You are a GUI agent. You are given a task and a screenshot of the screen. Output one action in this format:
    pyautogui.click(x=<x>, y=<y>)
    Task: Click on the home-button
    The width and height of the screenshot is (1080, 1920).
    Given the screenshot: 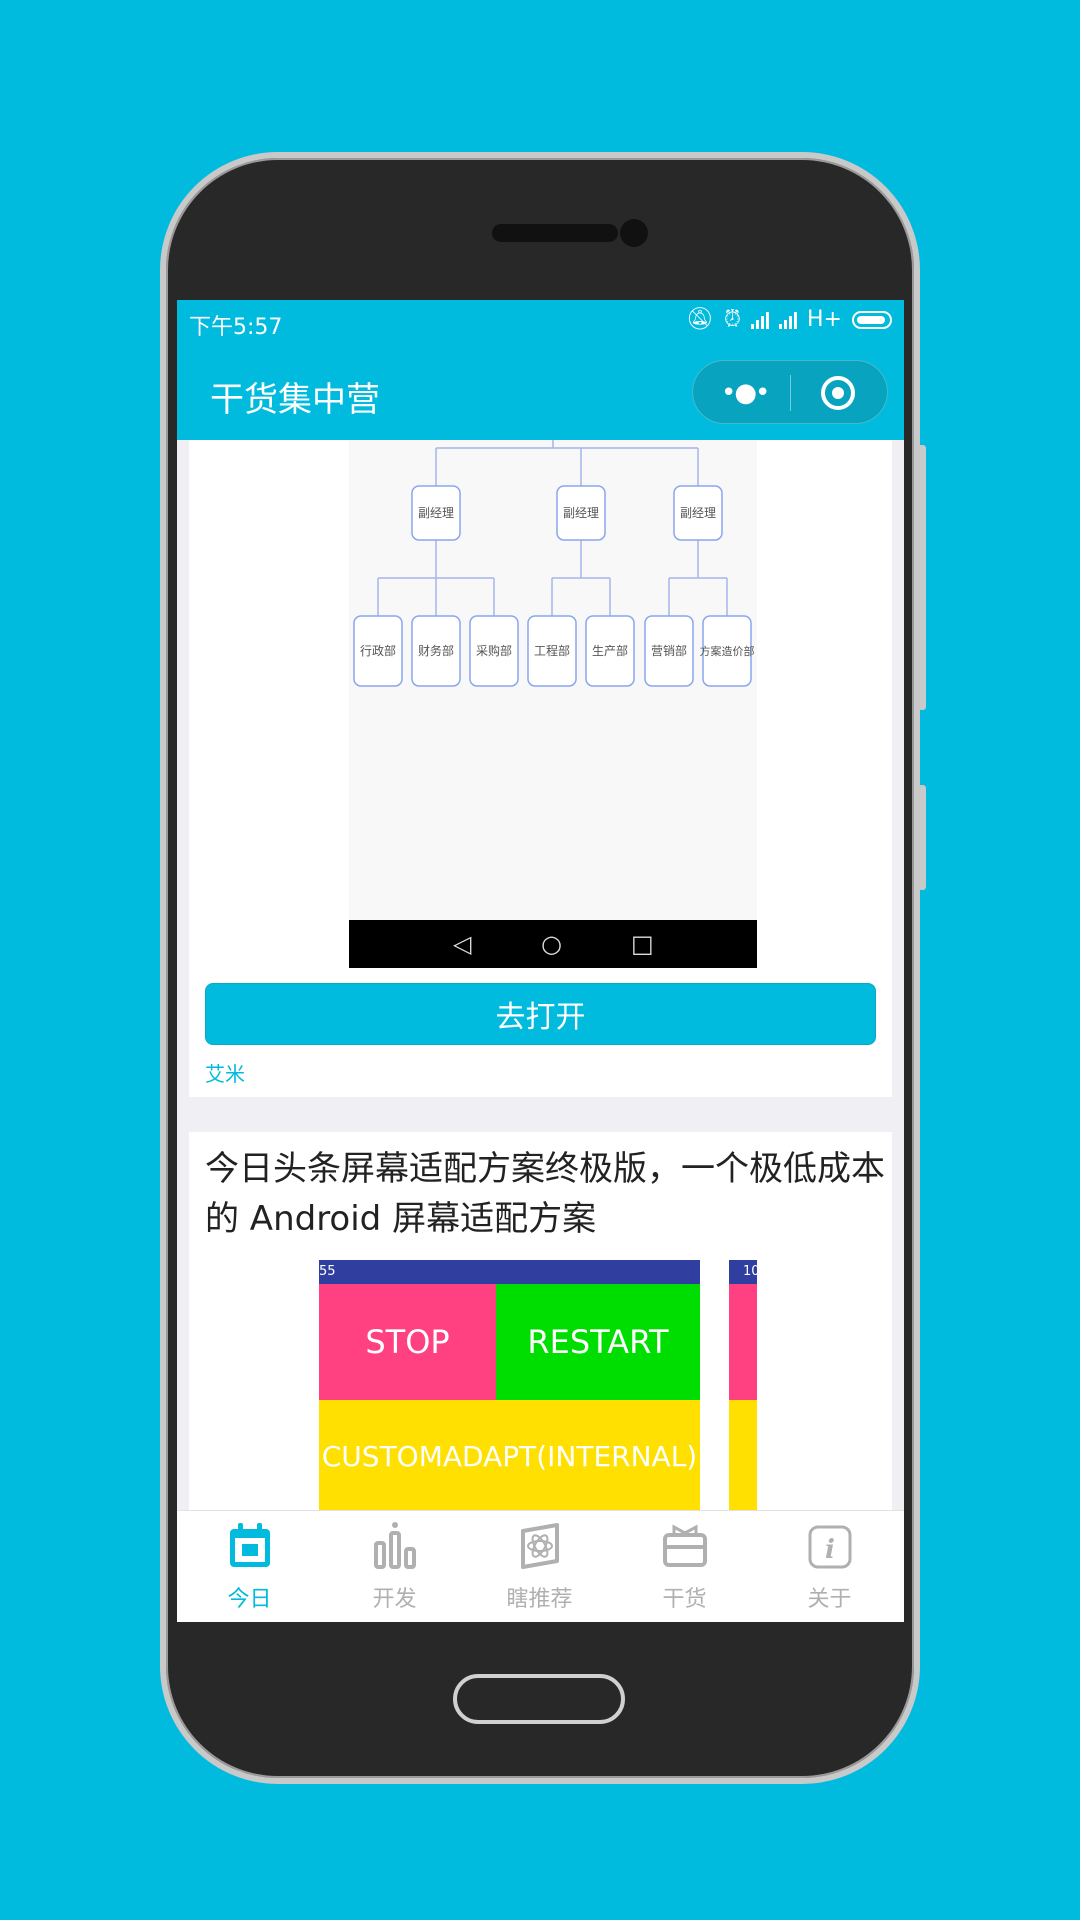 What is the action you would take?
    pyautogui.click(x=539, y=1699)
    